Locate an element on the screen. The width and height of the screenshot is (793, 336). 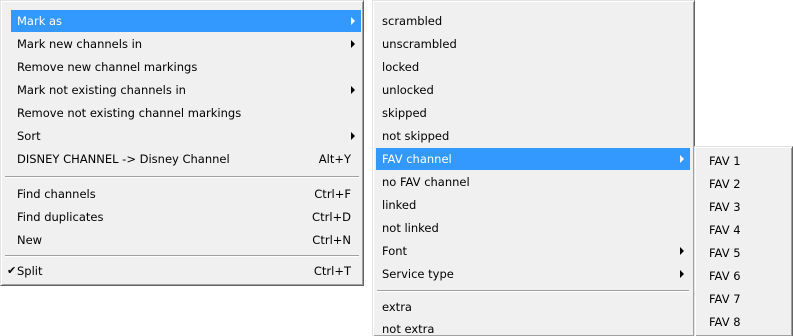
menu-item-label: Remove new channel markings is located at coordinates (107, 67).